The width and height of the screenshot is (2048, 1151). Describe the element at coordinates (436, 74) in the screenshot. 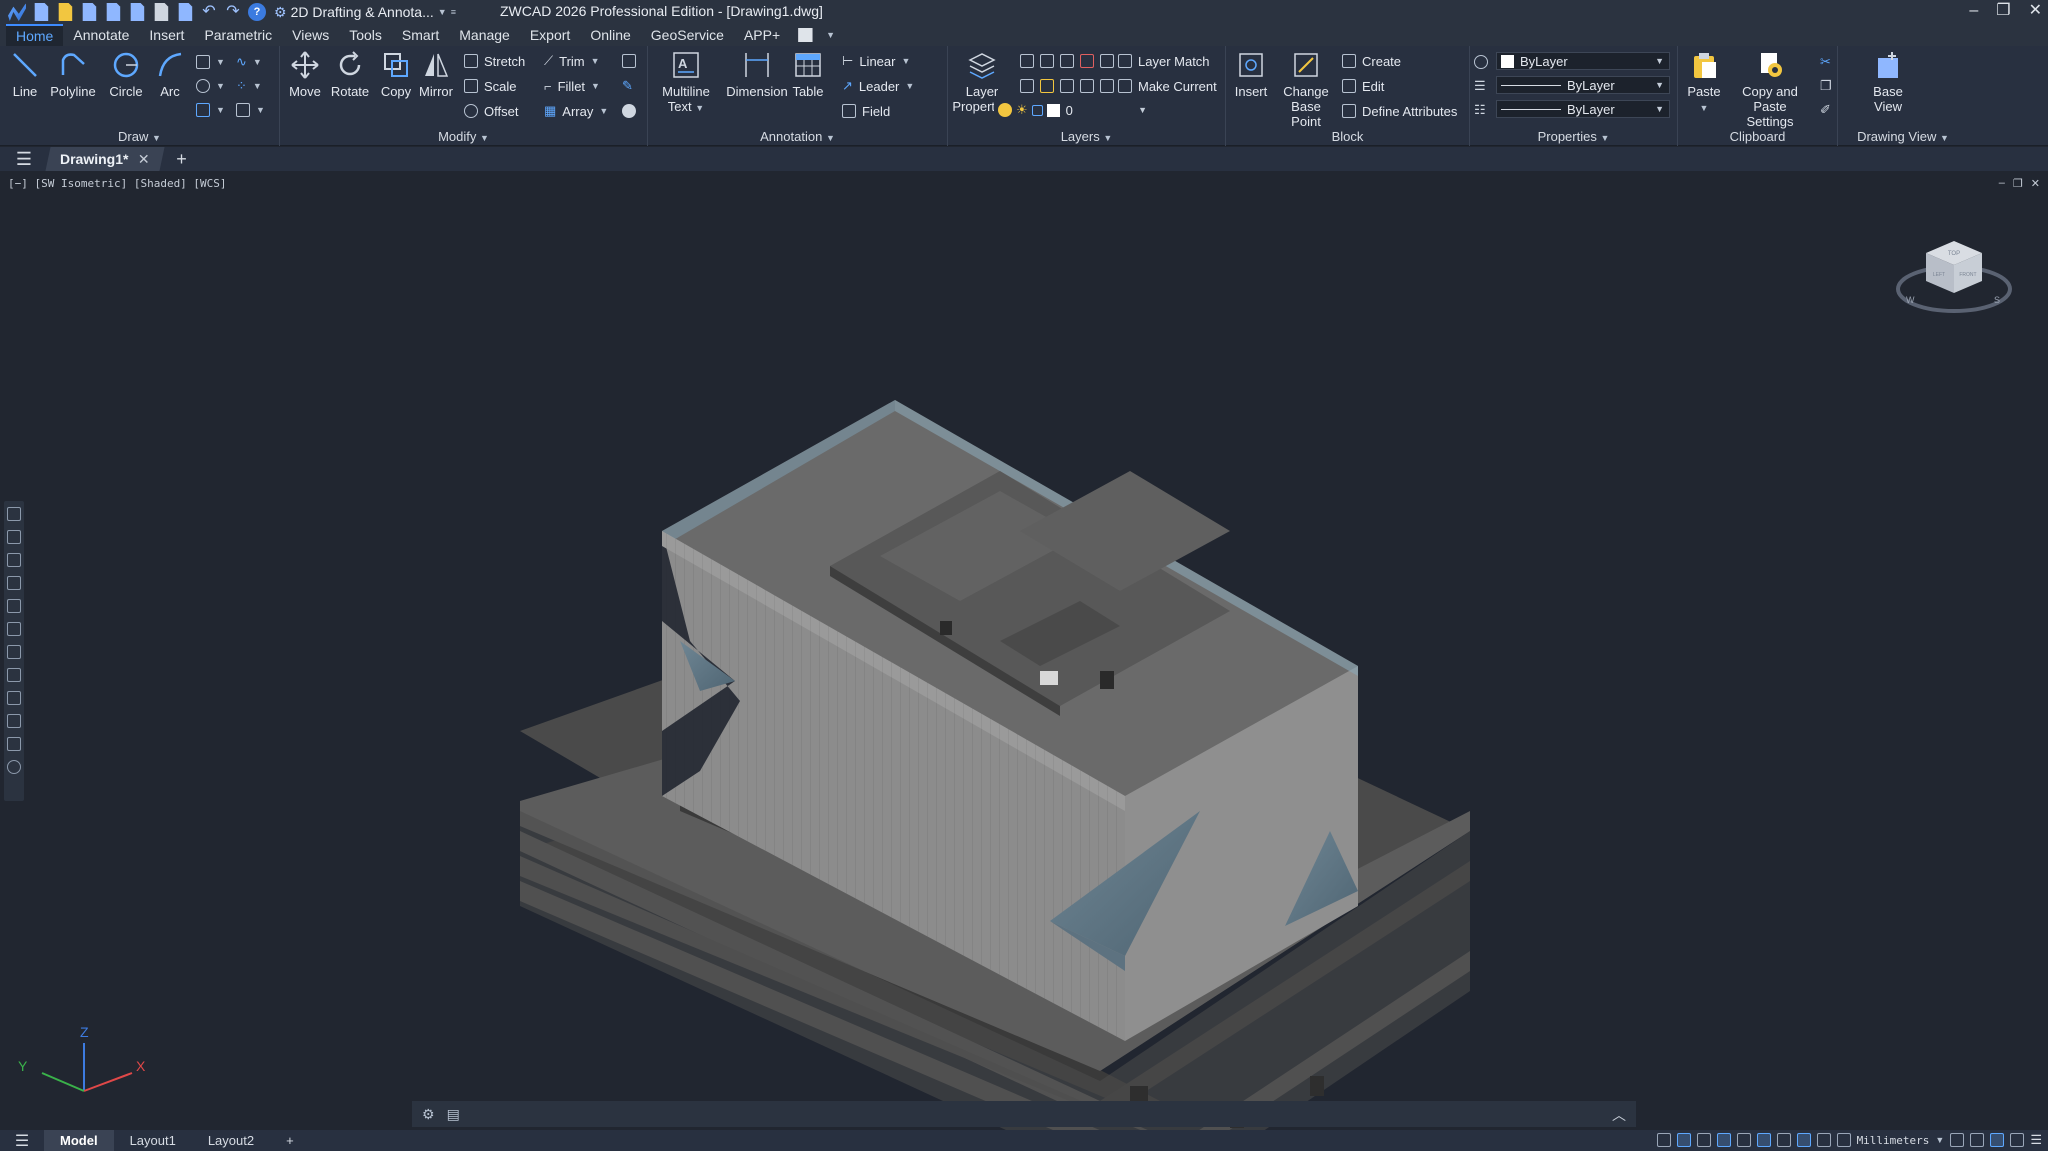

I see `mirror-button: Mirror` at that location.